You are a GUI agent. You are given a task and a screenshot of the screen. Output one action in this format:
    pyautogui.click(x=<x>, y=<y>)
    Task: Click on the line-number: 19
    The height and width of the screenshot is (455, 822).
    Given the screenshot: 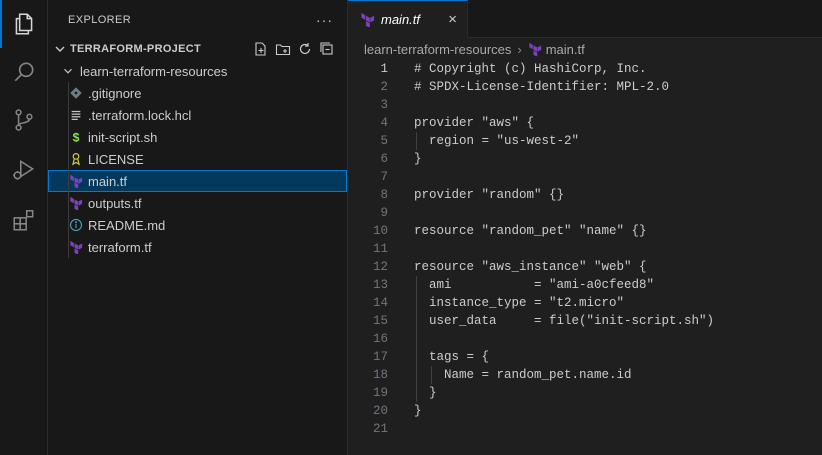 What is the action you would take?
    pyautogui.click(x=380, y=393)
    